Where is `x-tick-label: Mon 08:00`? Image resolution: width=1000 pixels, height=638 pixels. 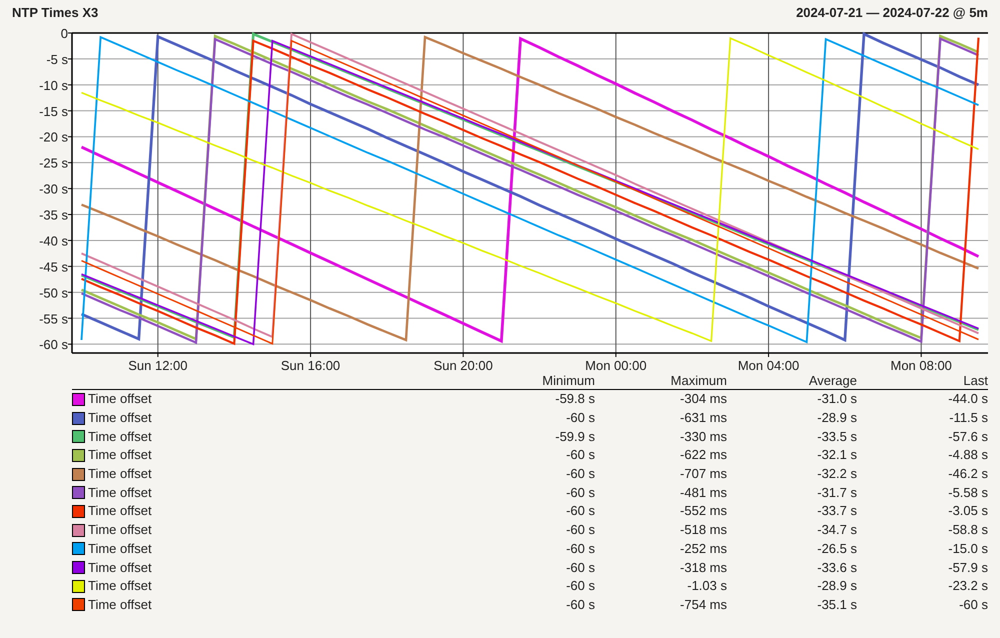 x-tick-label: Mon 08:00 is located at coordinates (921, 365).